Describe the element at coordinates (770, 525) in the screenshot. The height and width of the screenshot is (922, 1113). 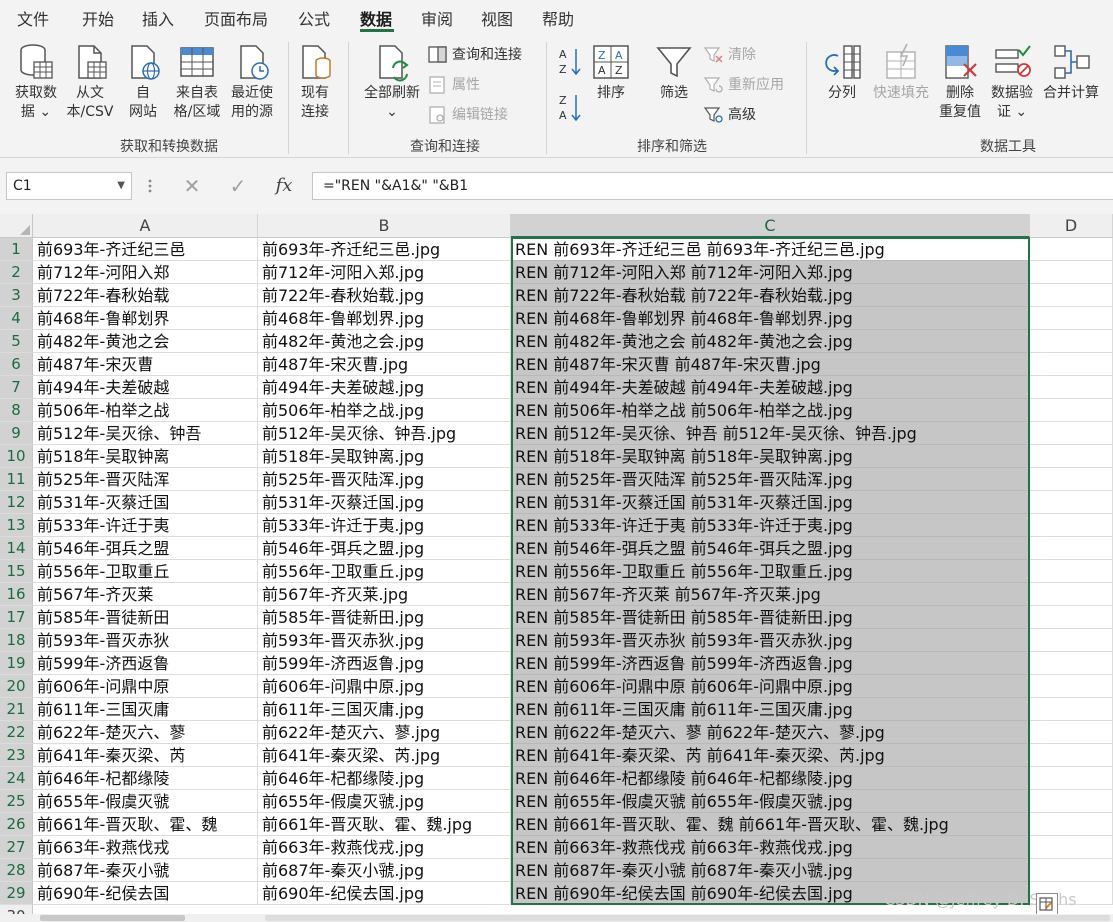
I see `cell-c: REN 前533年-许迁于夷 前533年-许迁于夷.jpg` at that location.